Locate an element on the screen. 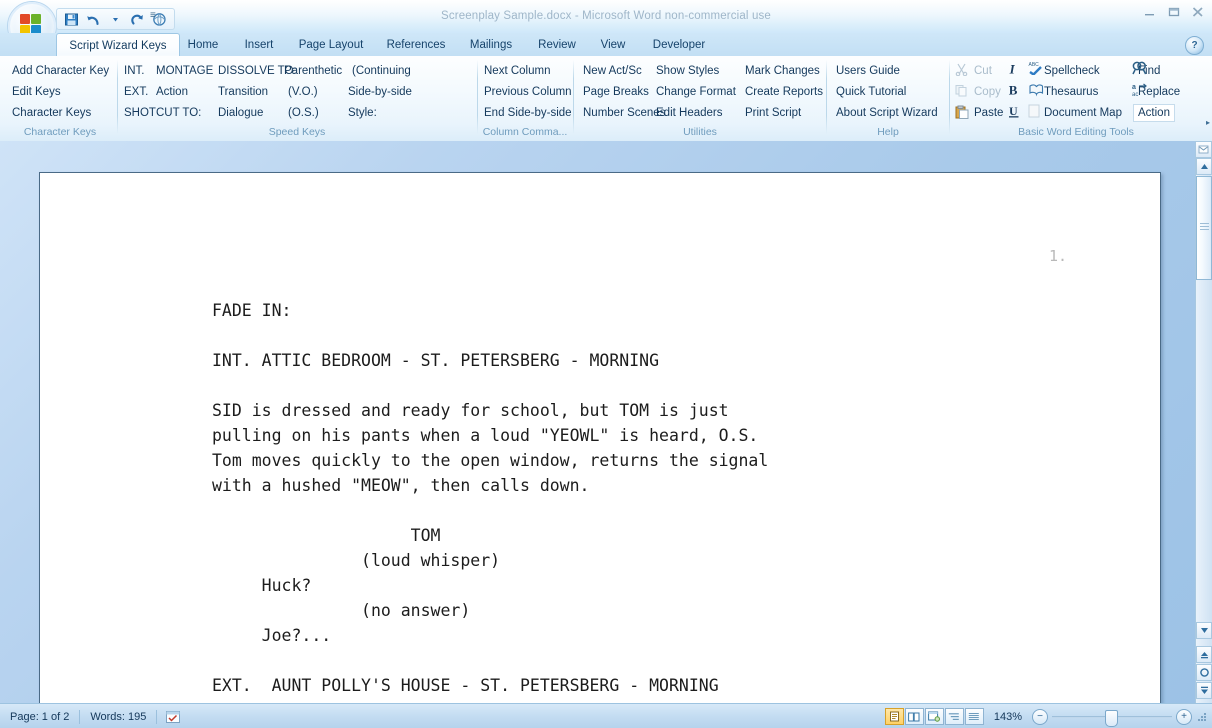 The image size is (1212, 728). ribbon-group-label-character-keys: Character Keys is located at coordinates (60, 132).